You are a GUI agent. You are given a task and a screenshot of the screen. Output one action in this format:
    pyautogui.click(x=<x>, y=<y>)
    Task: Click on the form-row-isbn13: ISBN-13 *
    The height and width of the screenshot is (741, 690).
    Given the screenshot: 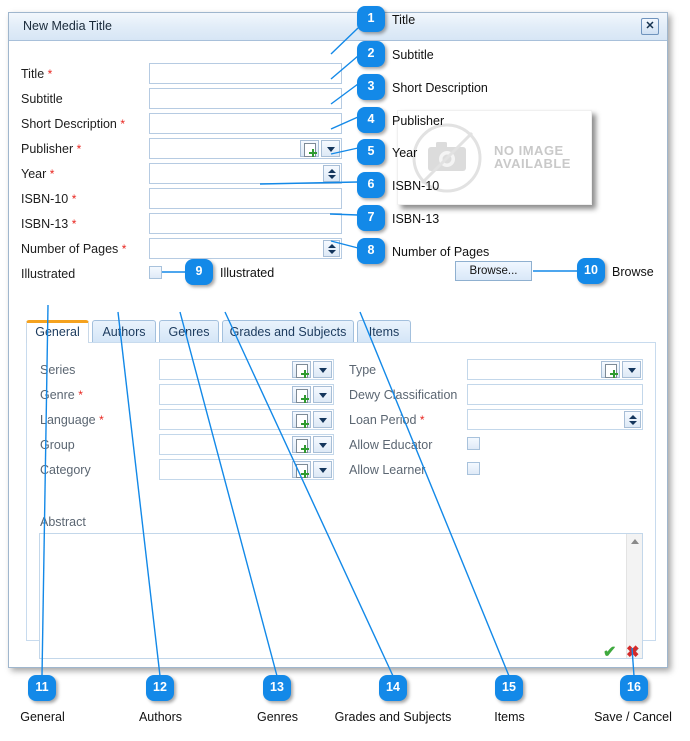 What is the action you would take?
    pyautogui.click(x=184, y=225)
    